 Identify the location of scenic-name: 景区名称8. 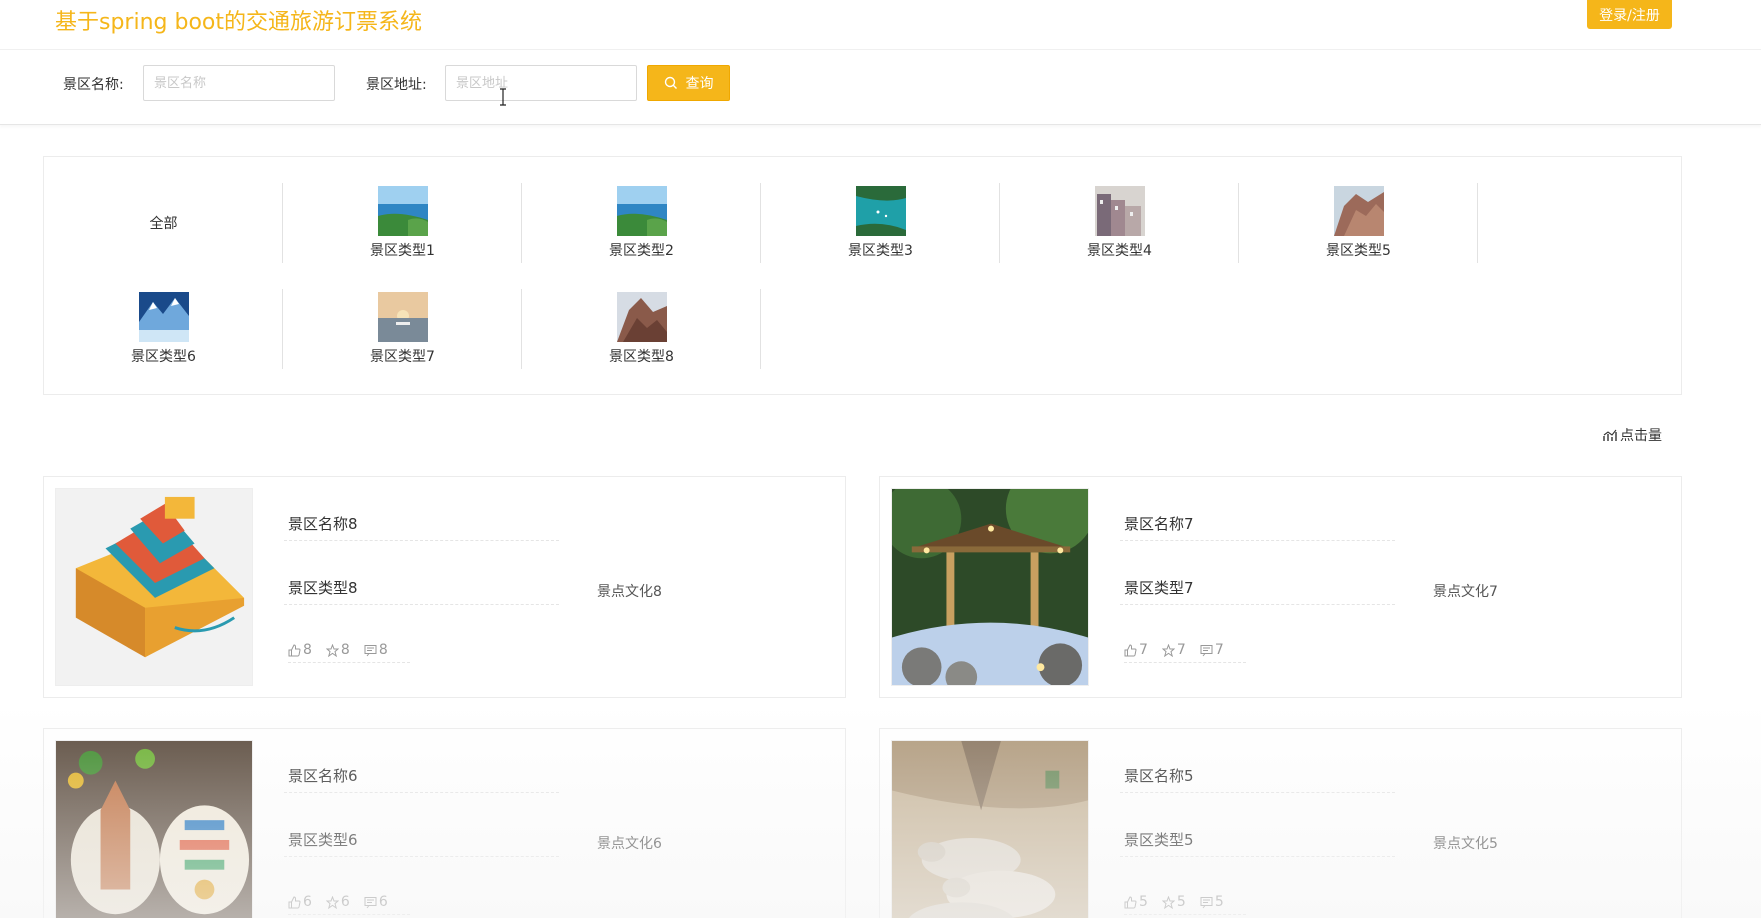
(421, 527).